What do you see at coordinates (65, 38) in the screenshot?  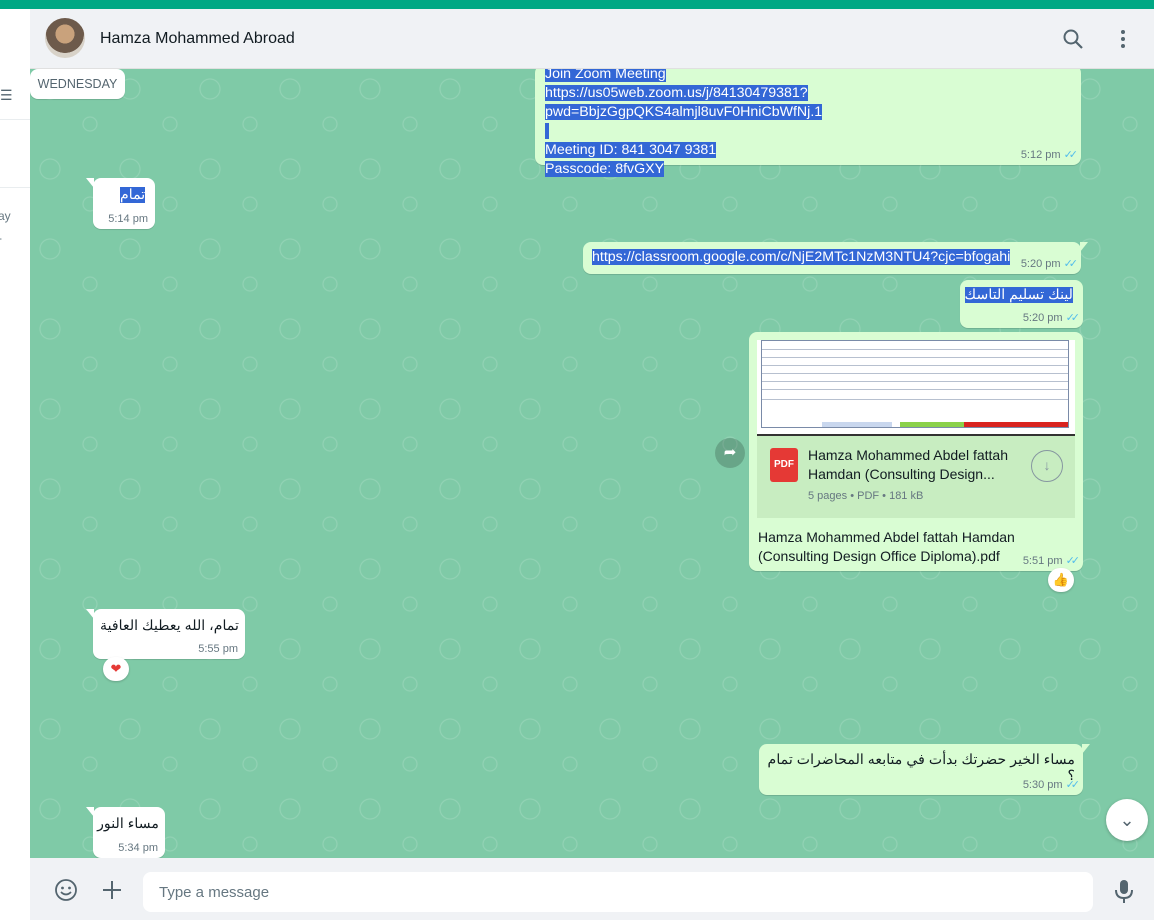 I see `avatar` at bounding box center [65, 38].